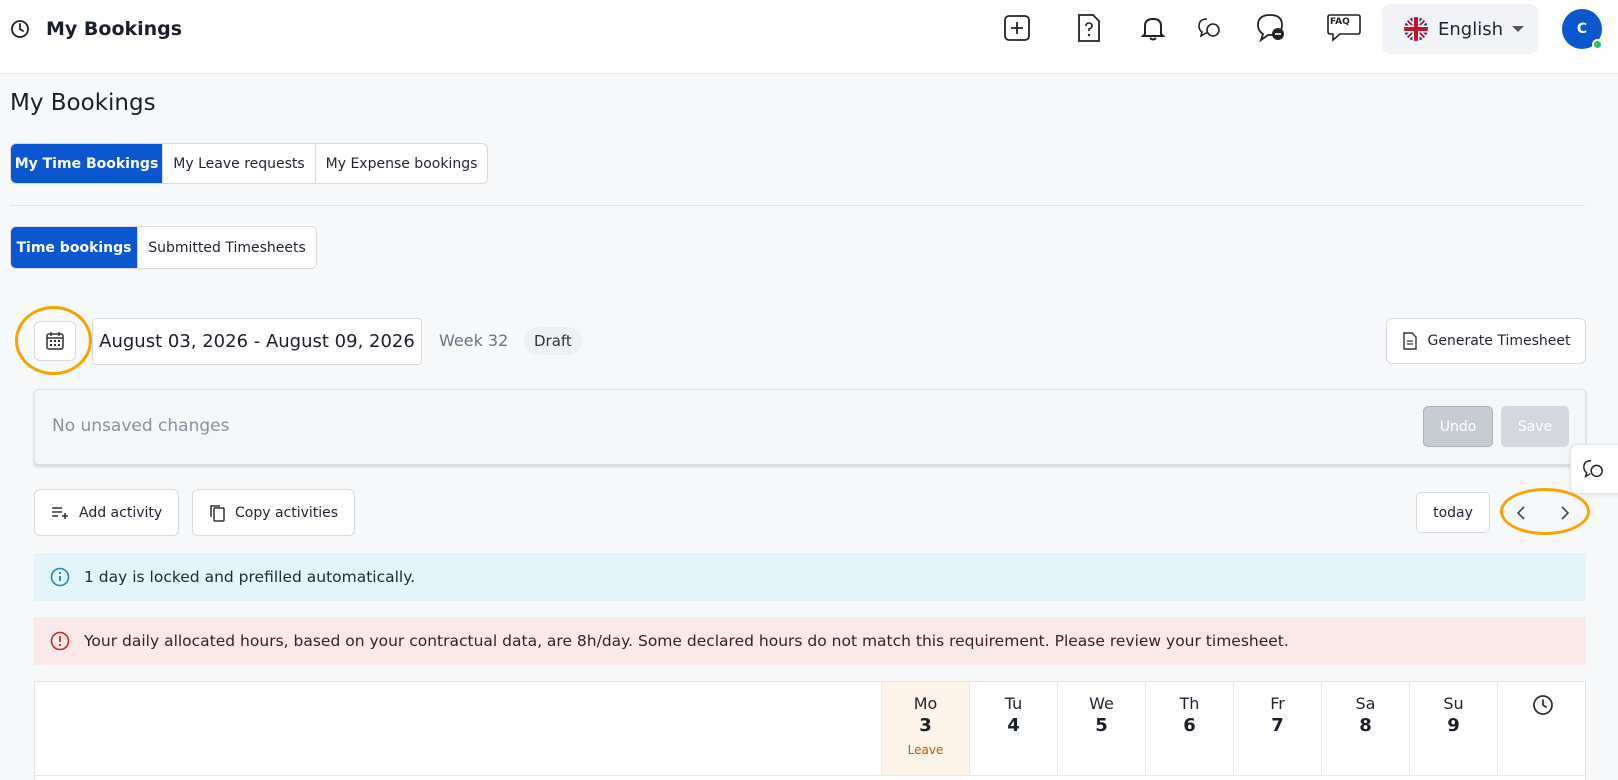 The height and width of the screenshot is (780, 1618). What do you see at coordinates (1545, 511) in the screenshot?
I see `highlight-ring-navigation` at bounding box center [1545, 511].